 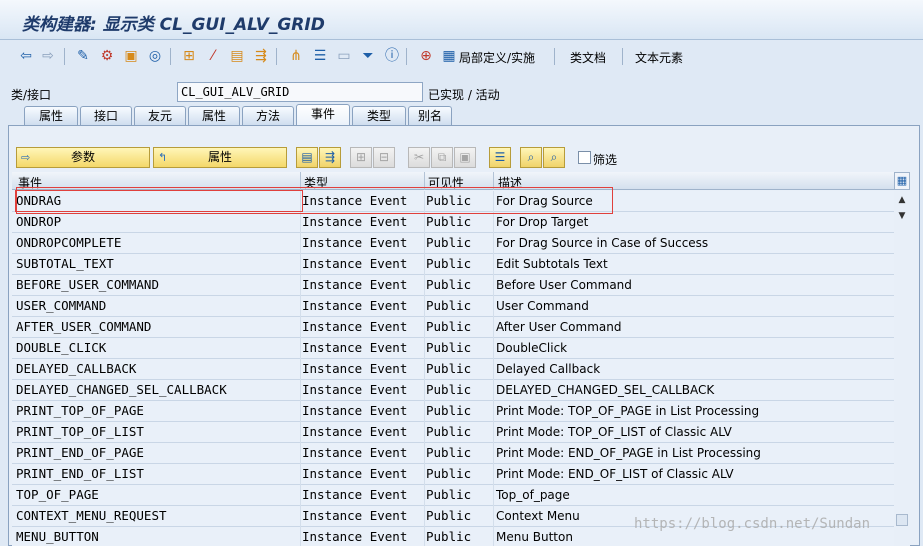 What do you see at coordinates (379, 116) in the screenshot?
I see `tab-types: 类型` at bounding box center [379, 116].